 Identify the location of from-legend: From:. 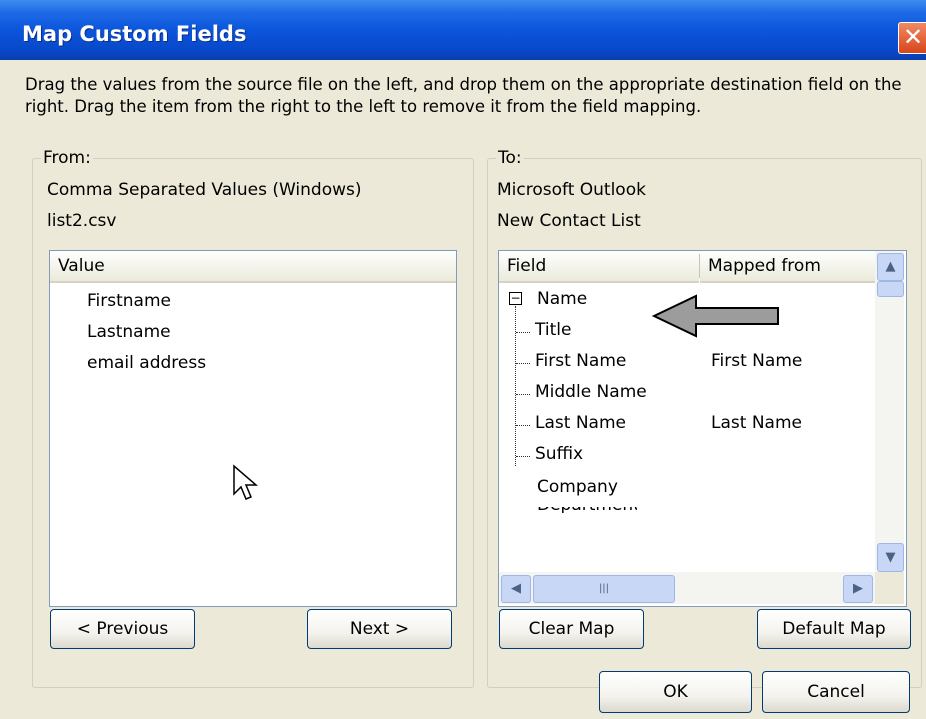
(67, 158).